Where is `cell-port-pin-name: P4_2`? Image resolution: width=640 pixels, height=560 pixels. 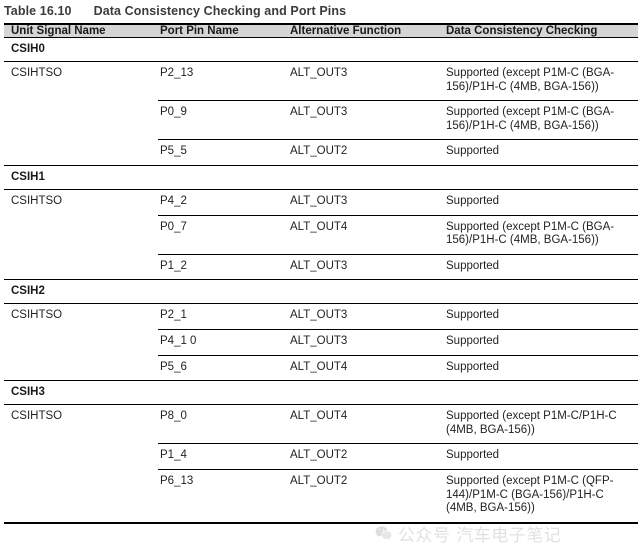
cell-port-pin-name: P4_2 is located at coordinates (223, 202).